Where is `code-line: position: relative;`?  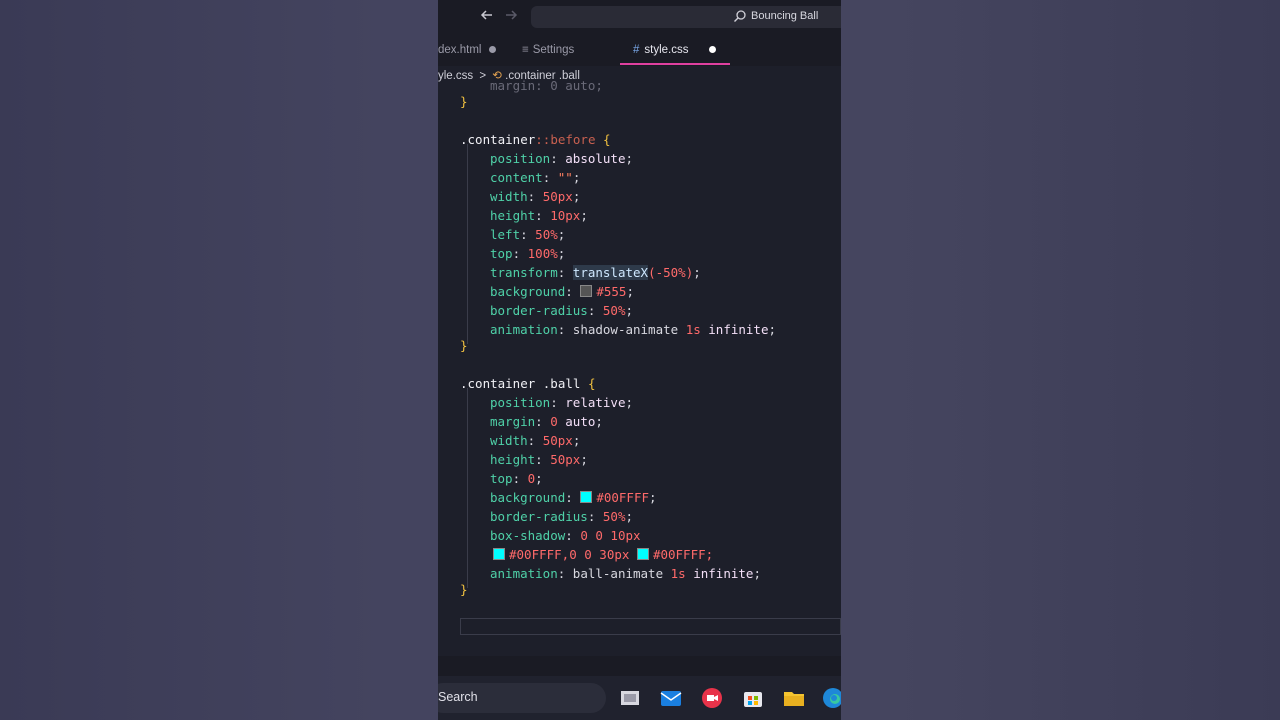 code-line: position: relative; is located at coordinates (562, 402).